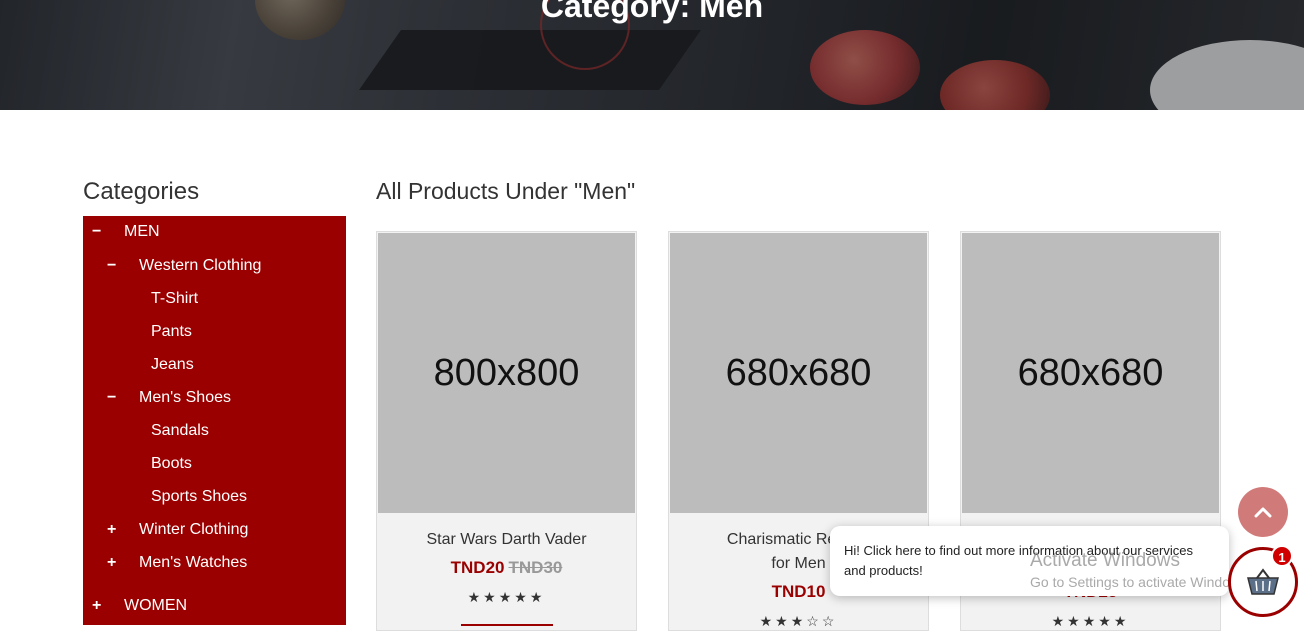 This screenshot has height=631, width=1304. What do you see at coordinates (185, 398) in the screenshot?
I see `category-mens-shoes: Men's Shoes` at bounding box center [185, 398].